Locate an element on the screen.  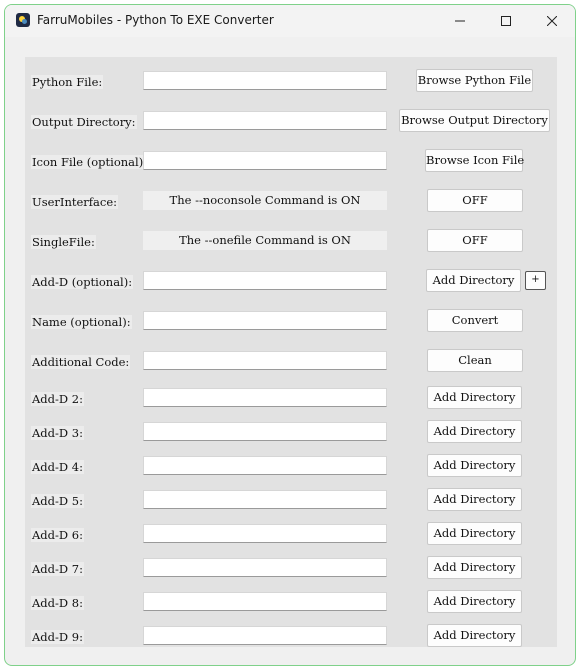
add-d-2-input is located at coordinates (265, 397).